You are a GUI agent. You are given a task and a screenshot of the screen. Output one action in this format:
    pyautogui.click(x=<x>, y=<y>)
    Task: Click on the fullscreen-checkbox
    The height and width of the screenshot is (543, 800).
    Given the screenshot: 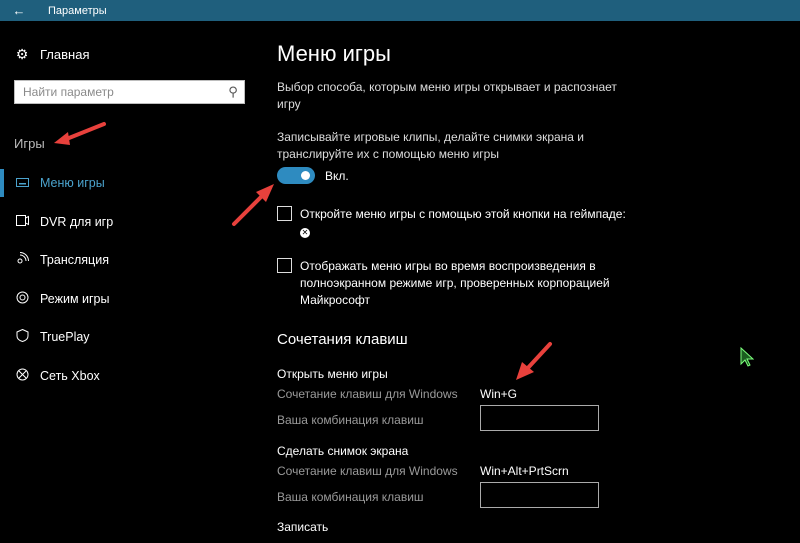 What is the action you would take?
    pyautogui.click(x=284, y=265)
    